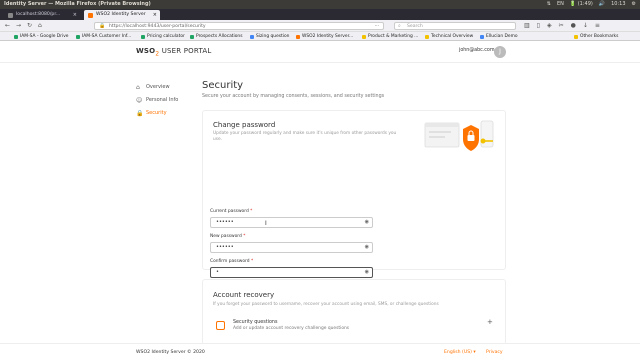  I want to click on search-placeholder: Search, so click(415, 26).